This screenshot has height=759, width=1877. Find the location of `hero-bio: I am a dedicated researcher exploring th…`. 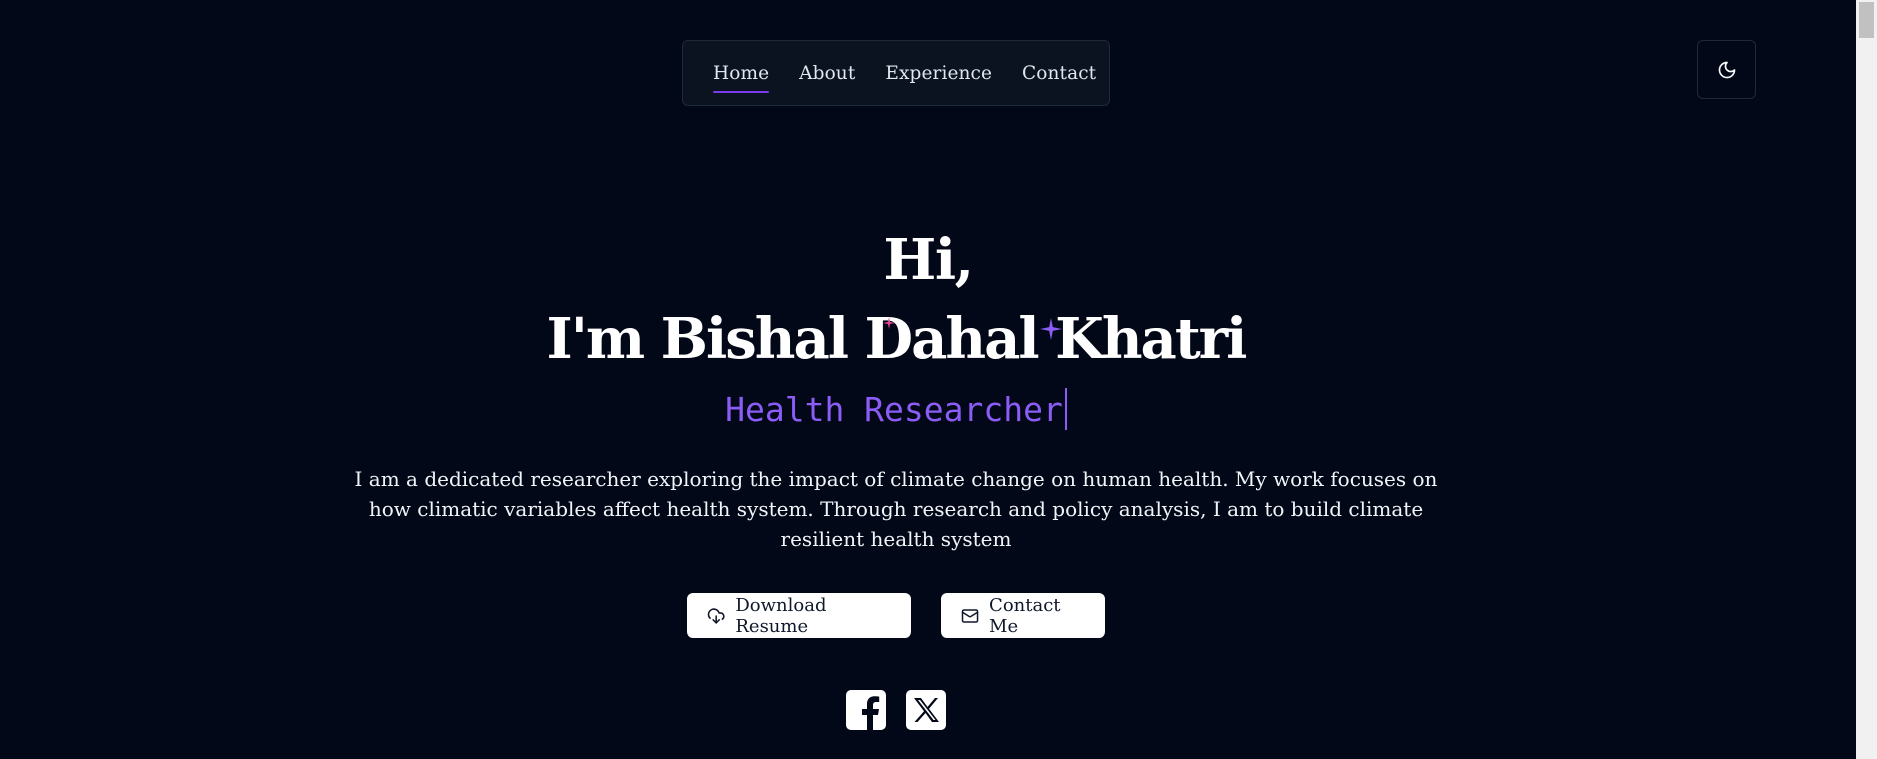

hero-bio: I am a dedicated researcher exploring th… is located at coordinates (896, 509).